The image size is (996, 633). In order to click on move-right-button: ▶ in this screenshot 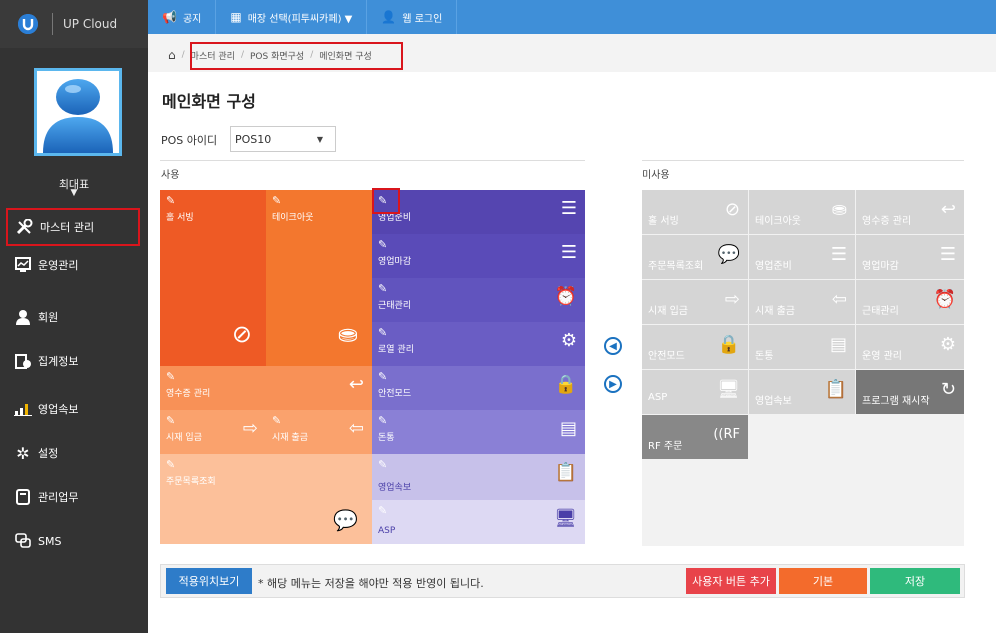, I will do `click(613, 384)`.